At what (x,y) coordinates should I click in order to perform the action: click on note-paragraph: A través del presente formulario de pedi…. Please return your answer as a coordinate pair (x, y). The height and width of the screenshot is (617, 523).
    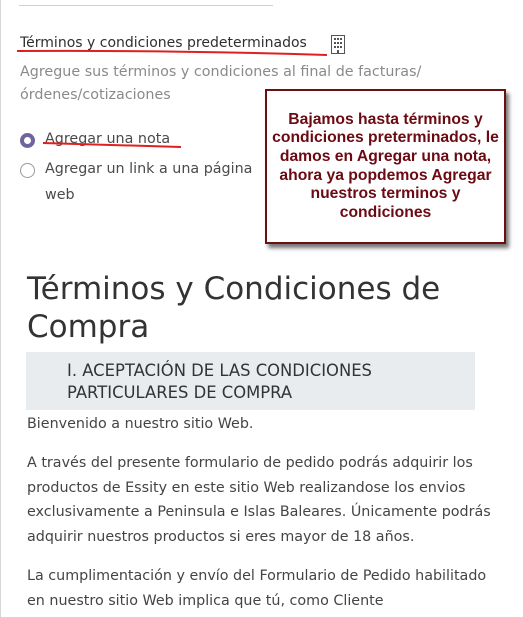
    Looking at the image, I should click on (262, 500).